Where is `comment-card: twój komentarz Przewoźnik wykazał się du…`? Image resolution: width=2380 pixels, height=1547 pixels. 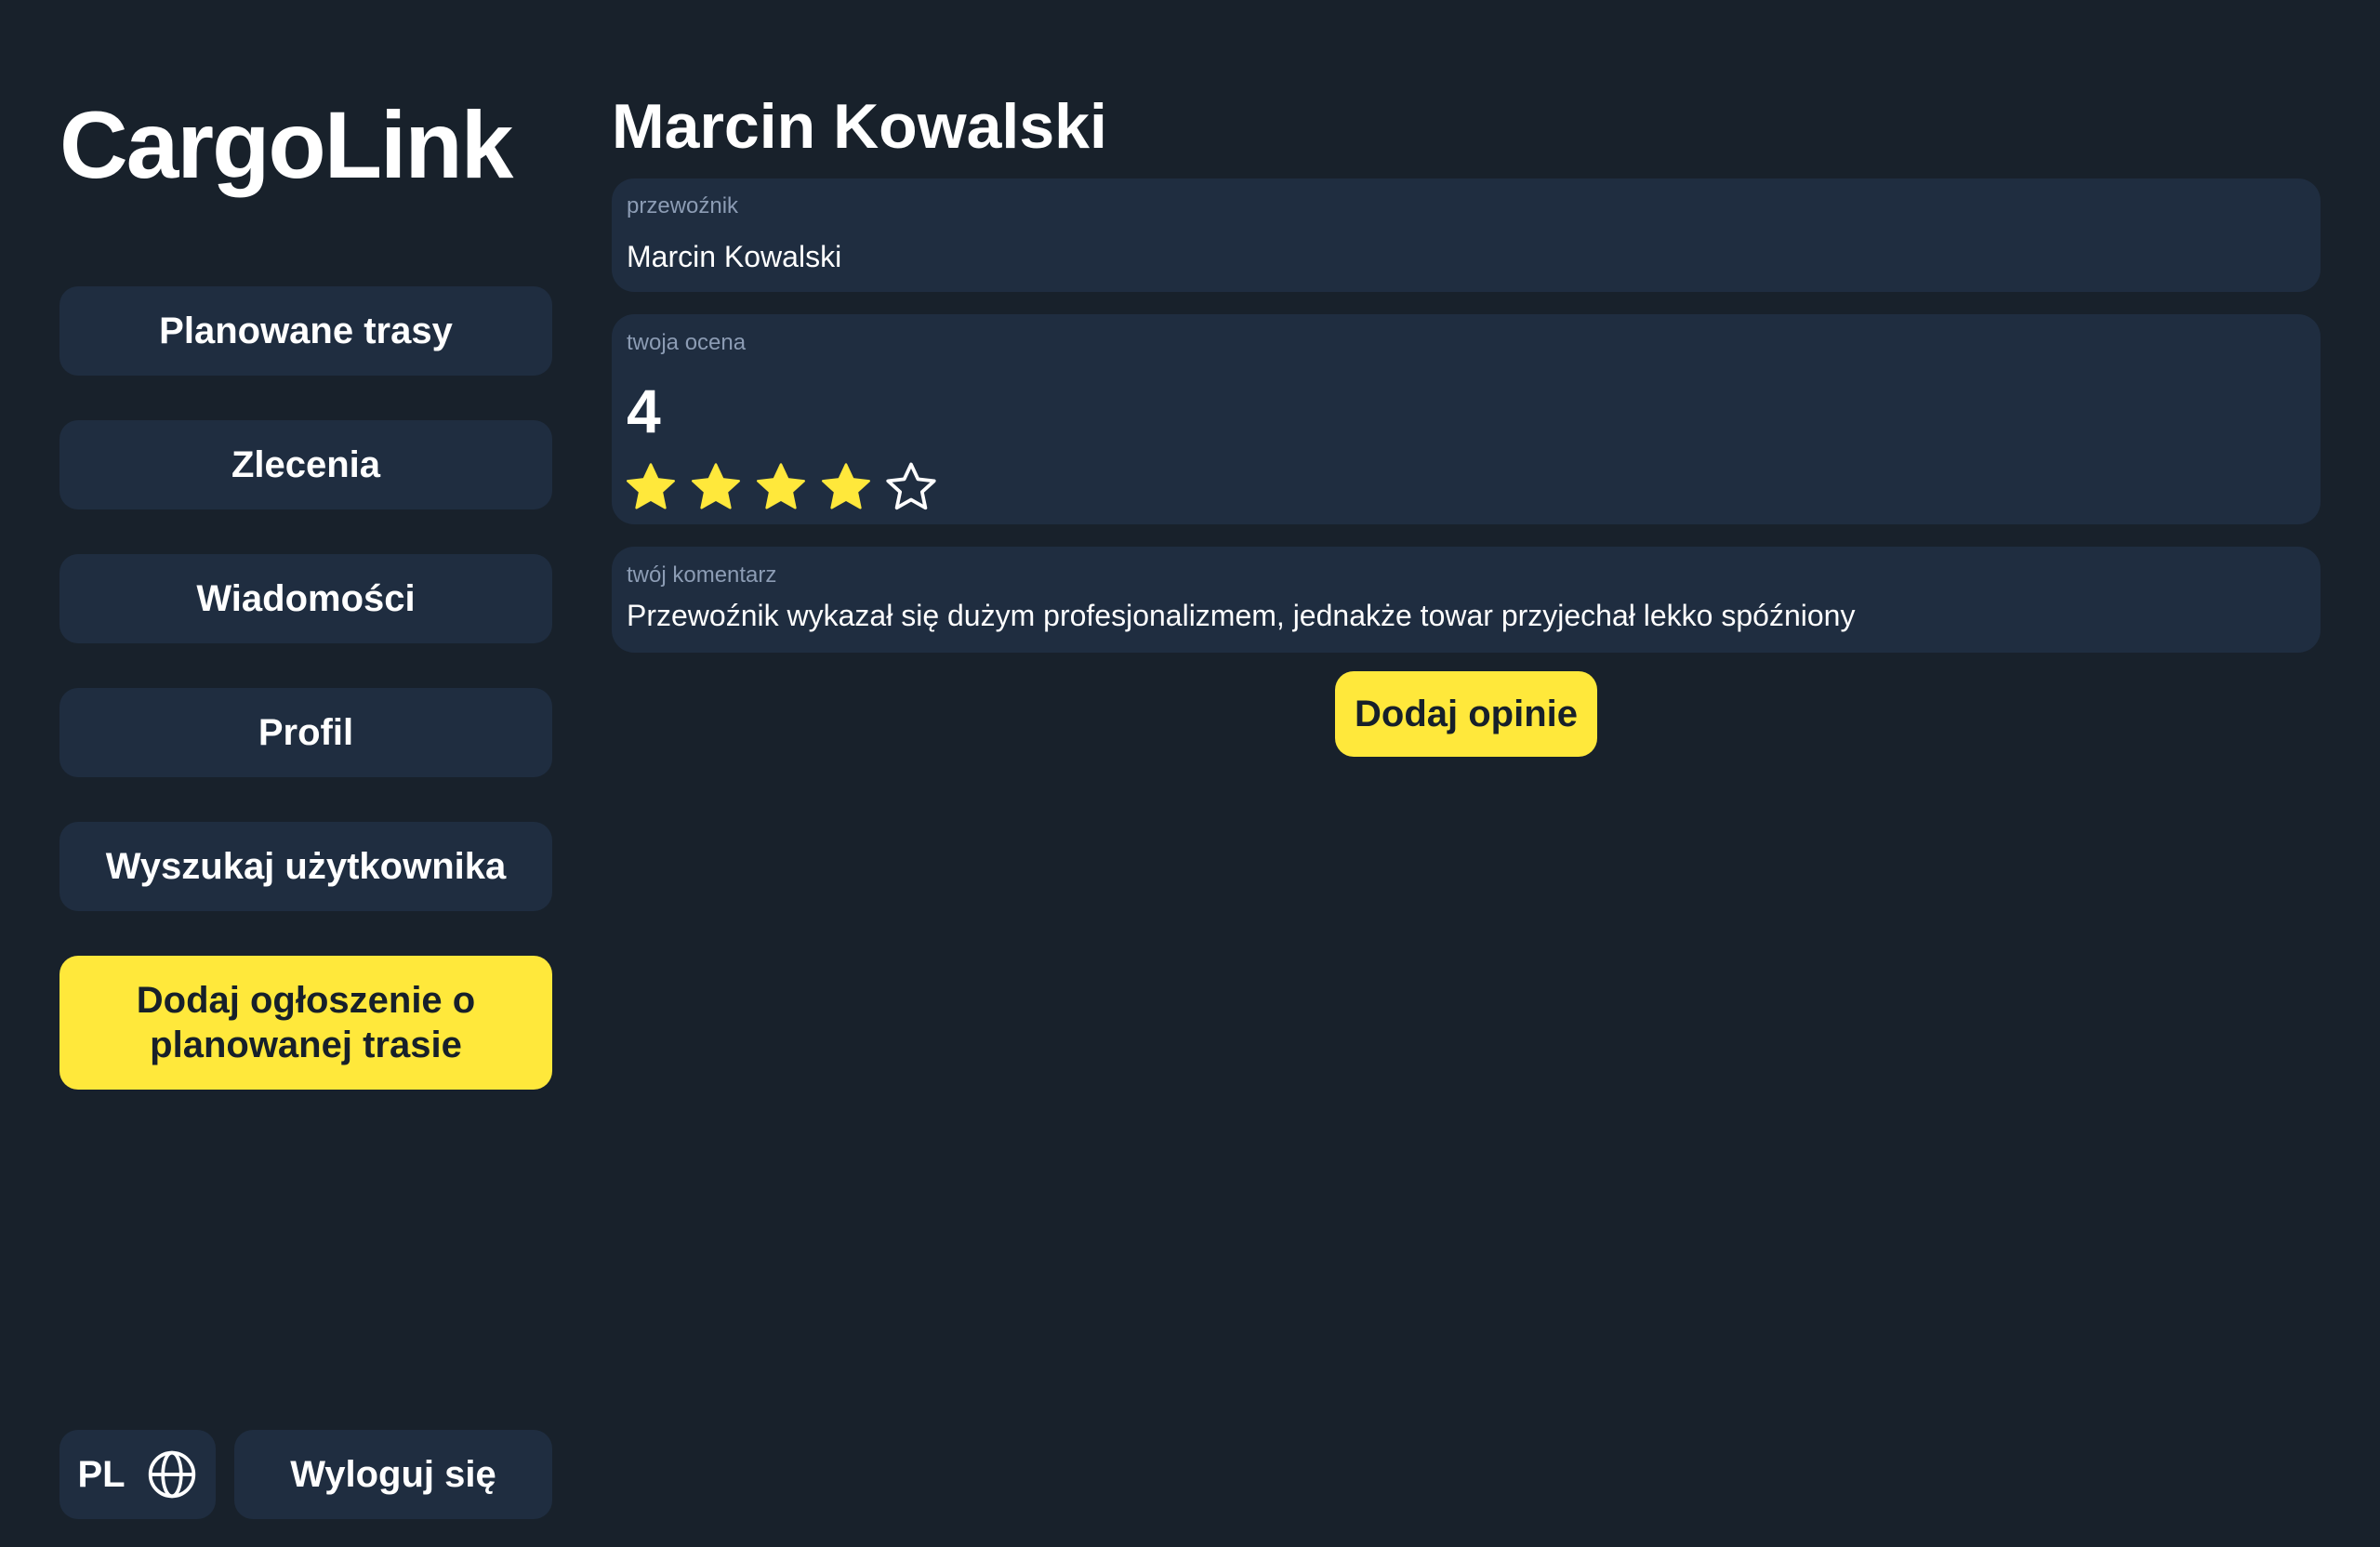
comment-card: twój komentarz Przewoźnik wykazał się du… is located at coordinates (1466, 600).